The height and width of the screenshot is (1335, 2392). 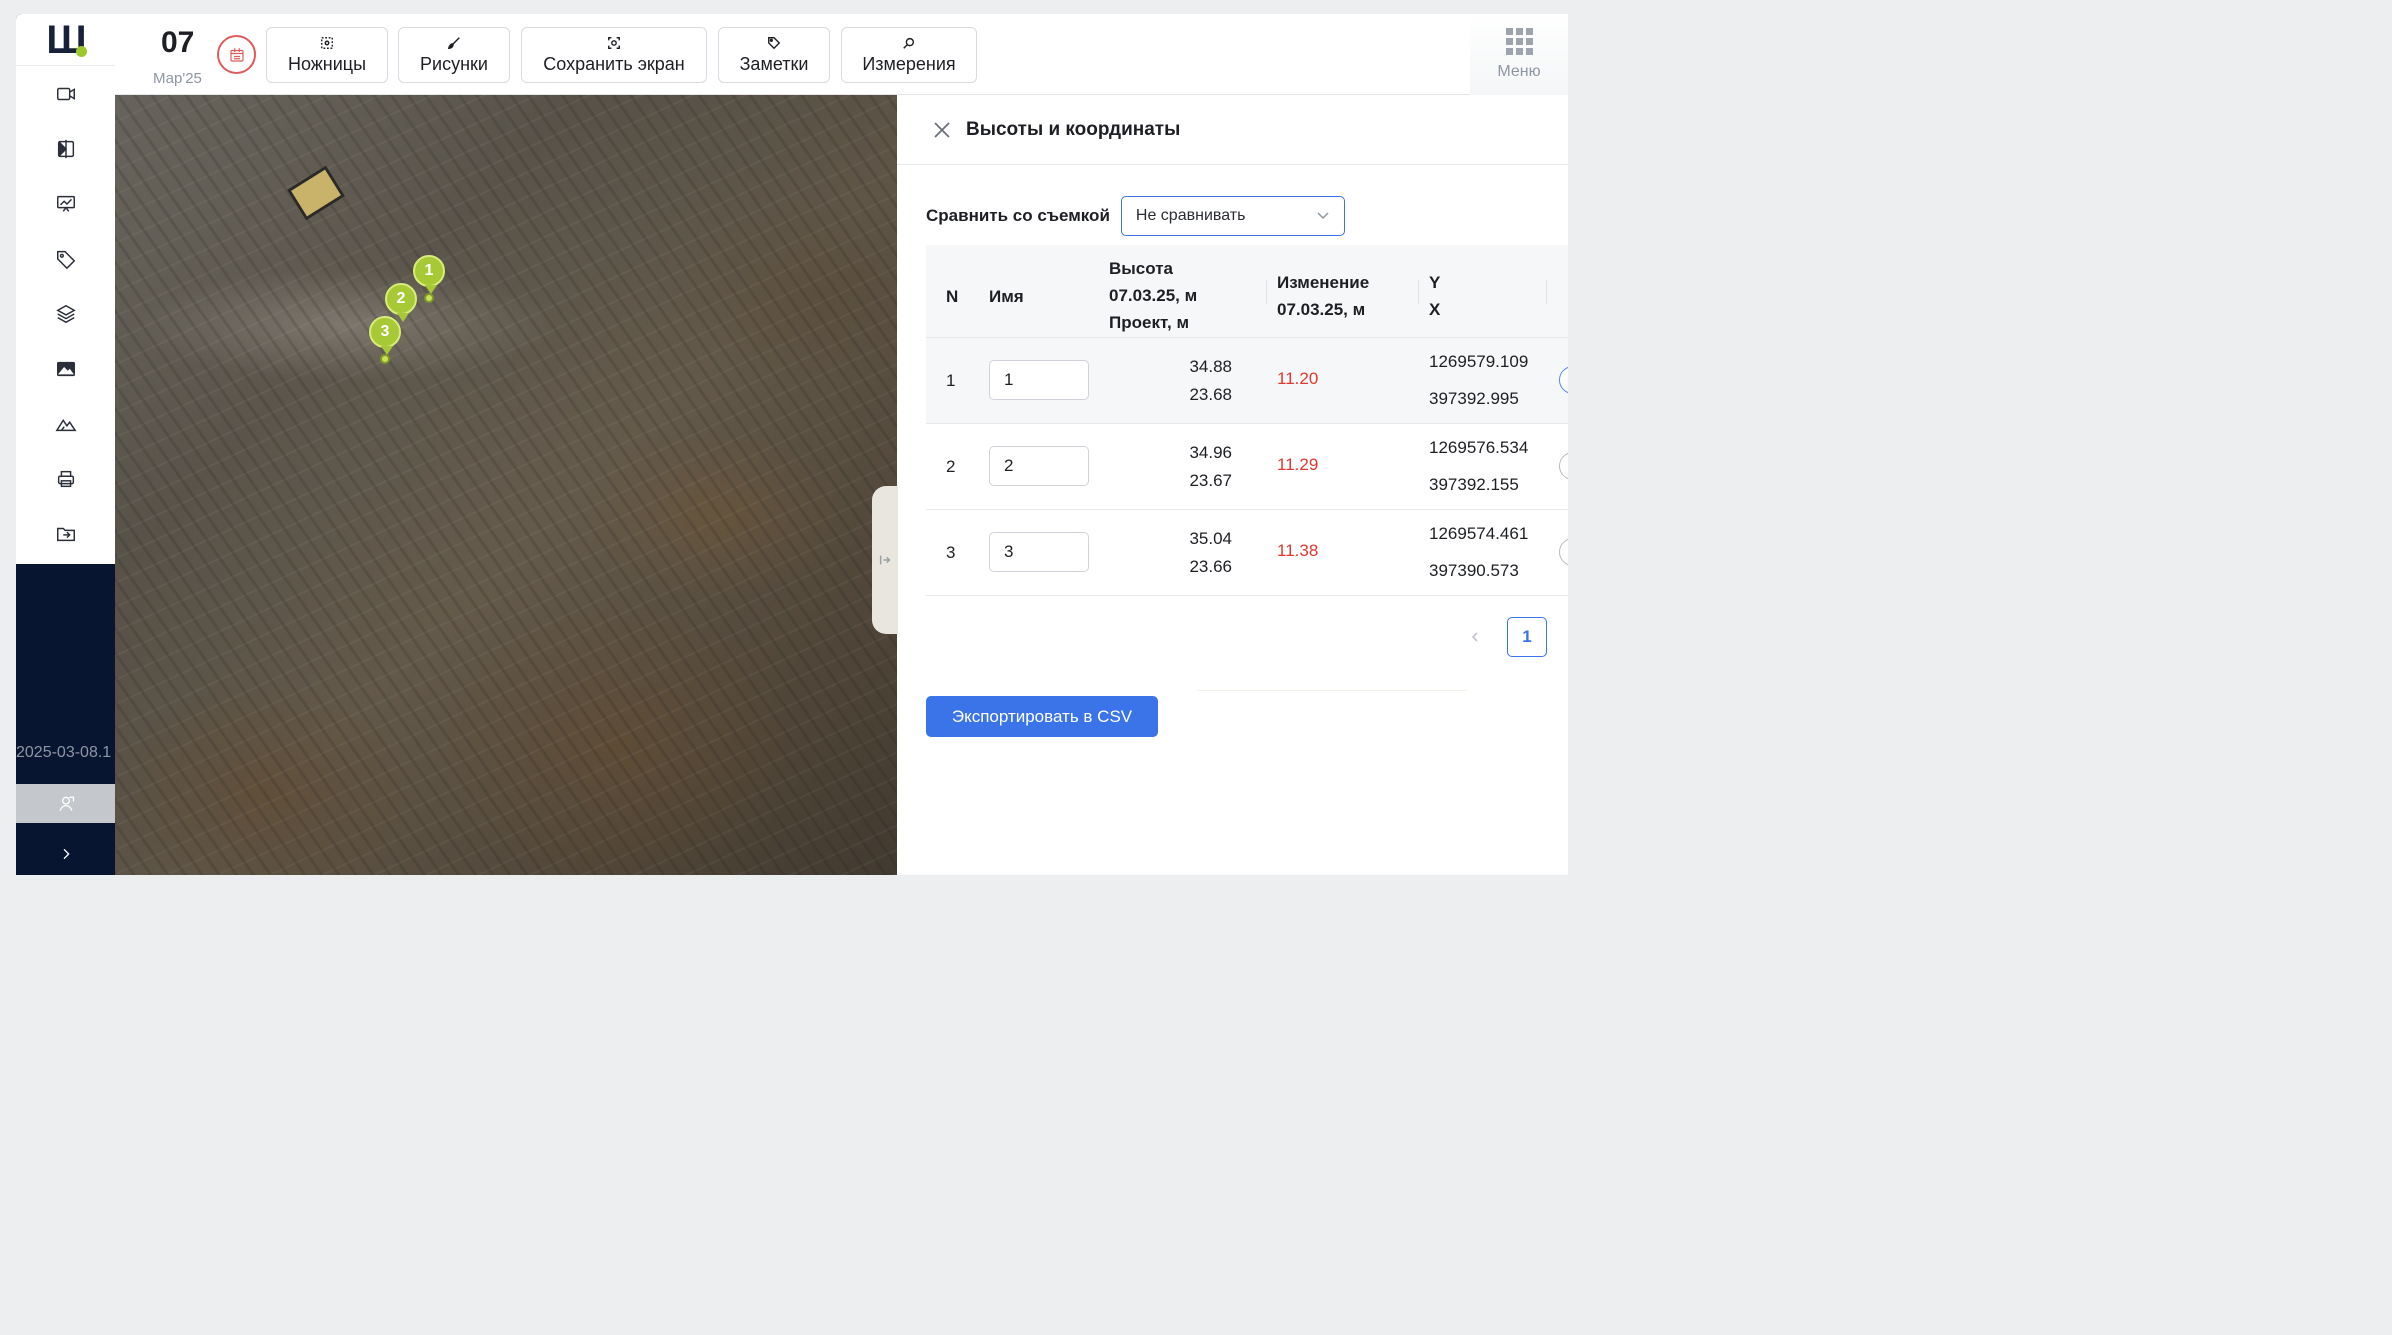 I want to click on row-height: 34.96 23.67, so click(x=1184, y=467).